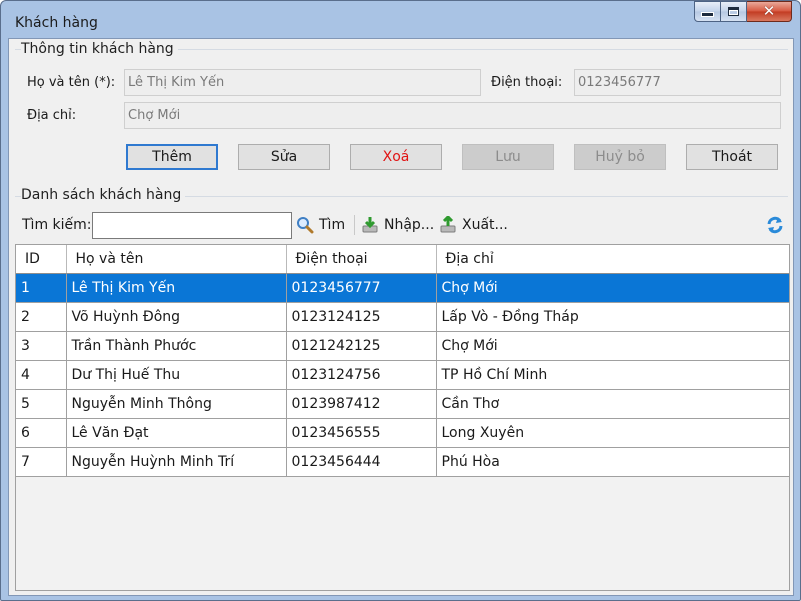 The image size is (801, 601). I want to click on delete-button: Xoá, so click(396, 157).